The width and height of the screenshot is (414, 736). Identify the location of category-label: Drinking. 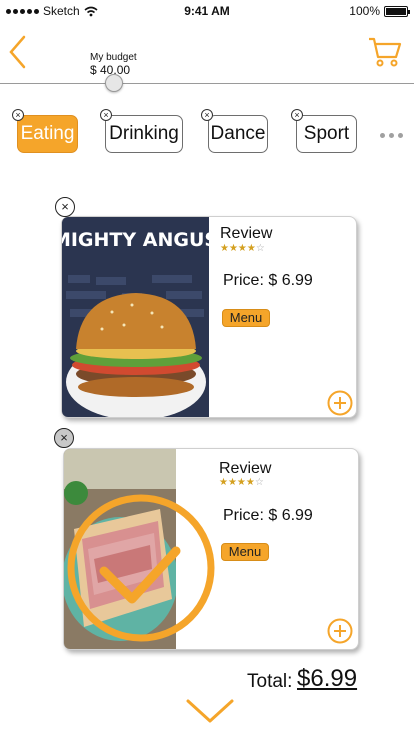
(144, 133).